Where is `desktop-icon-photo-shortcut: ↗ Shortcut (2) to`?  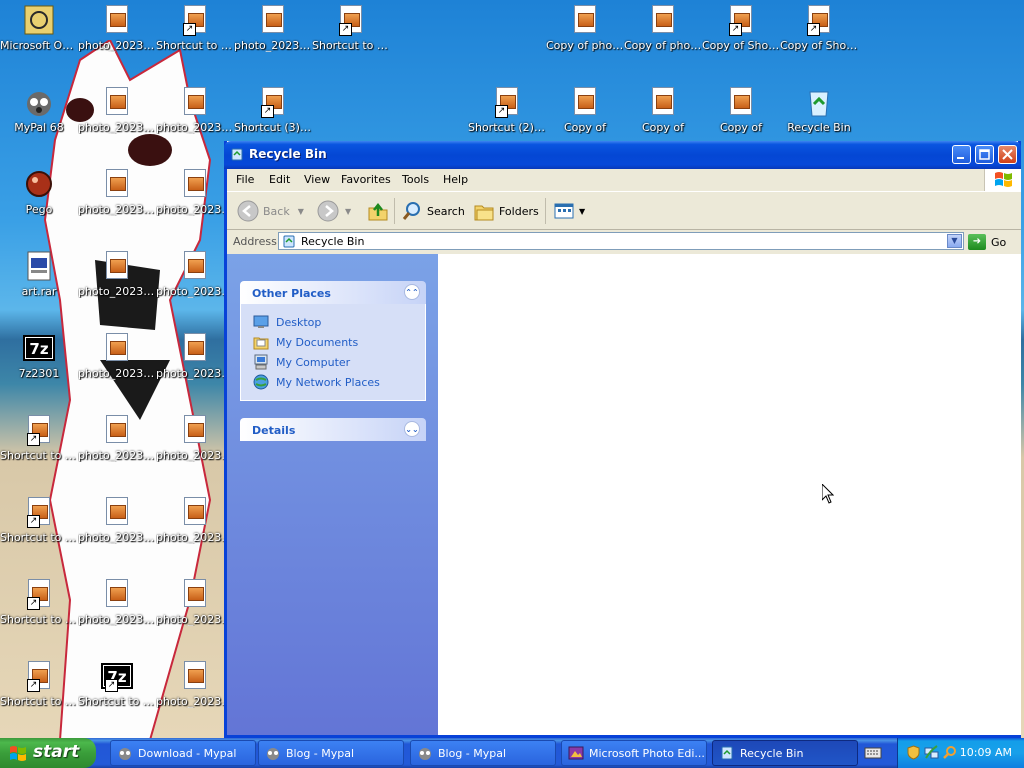
desktop-icon-photo-shortcut: ↗ Shortcut (2) to is located at coordinates (507, 110).